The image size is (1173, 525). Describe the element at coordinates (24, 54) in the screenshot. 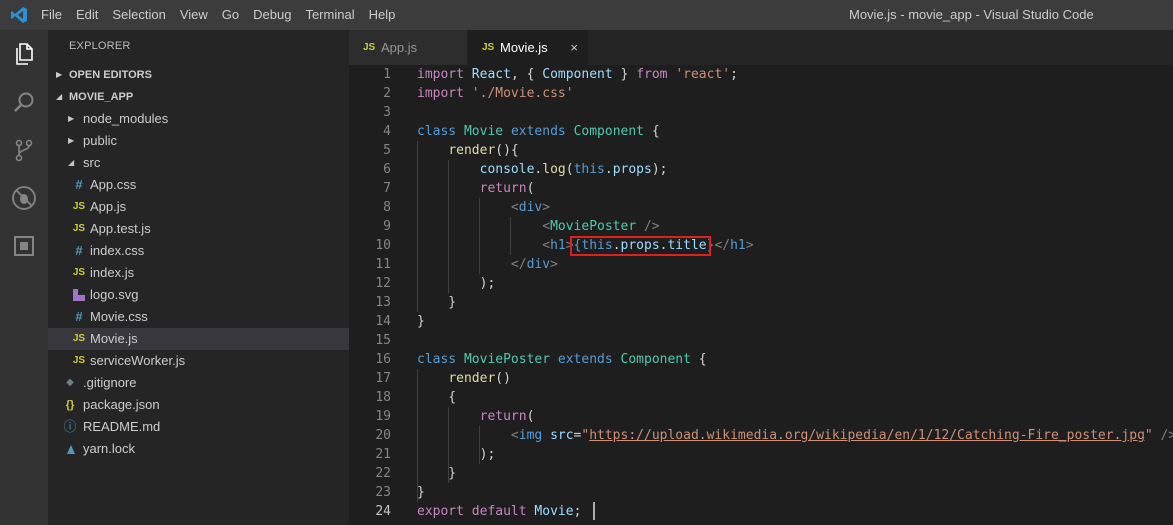

I see `explorer-icon` at that location.